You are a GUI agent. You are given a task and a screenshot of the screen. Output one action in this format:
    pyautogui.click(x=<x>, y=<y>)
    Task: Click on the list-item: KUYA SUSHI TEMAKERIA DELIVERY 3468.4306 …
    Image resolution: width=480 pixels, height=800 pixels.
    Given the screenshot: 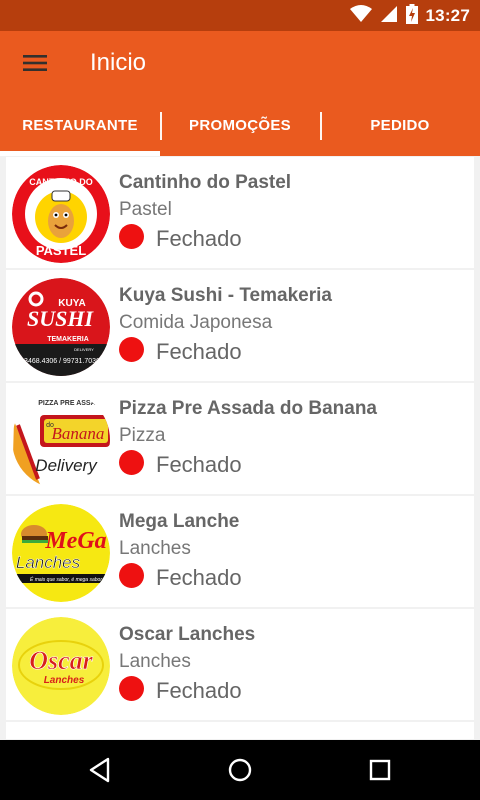 What is the action you would take?
    pyautogui.click(x=240, y=325)
    